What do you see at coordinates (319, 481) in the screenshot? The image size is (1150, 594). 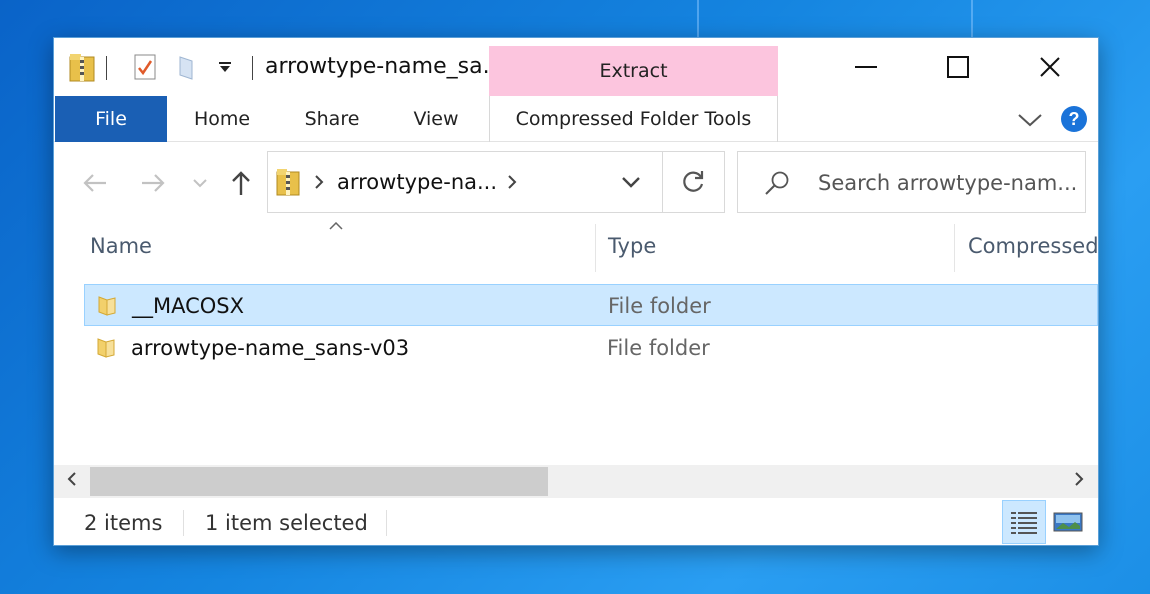 I see `scrollbar-thumb` at bounding box center [319, 481].